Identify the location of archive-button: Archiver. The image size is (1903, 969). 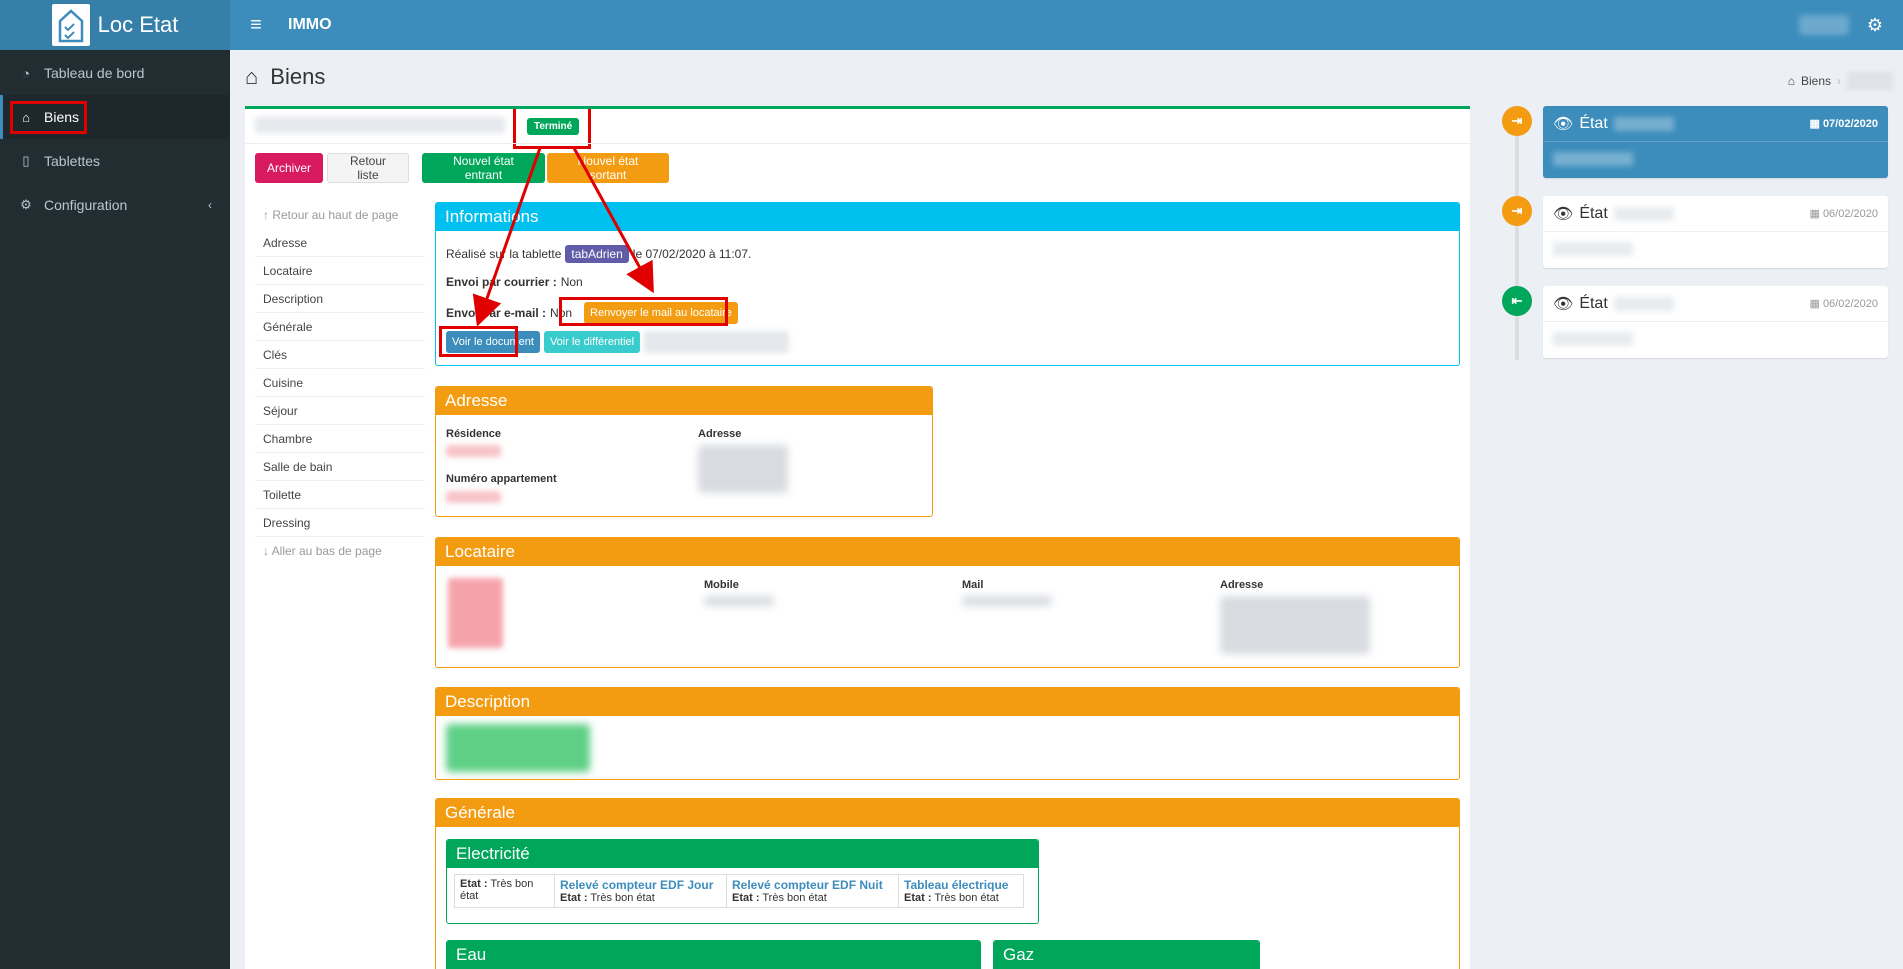
(289, 168).